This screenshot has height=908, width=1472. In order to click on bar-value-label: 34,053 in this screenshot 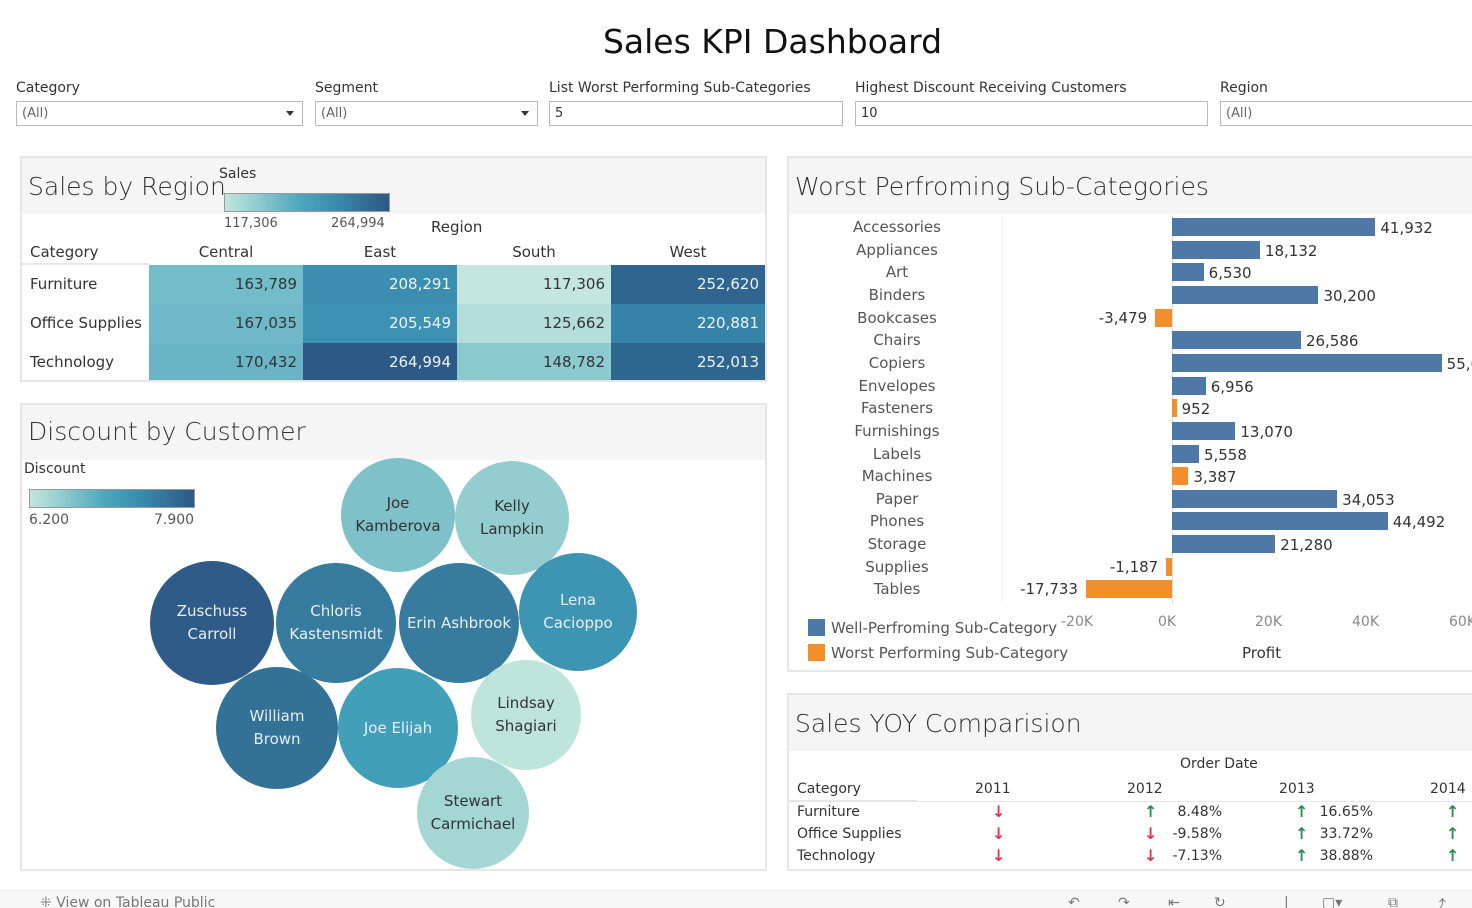, I will do `click(1368, 499)`.